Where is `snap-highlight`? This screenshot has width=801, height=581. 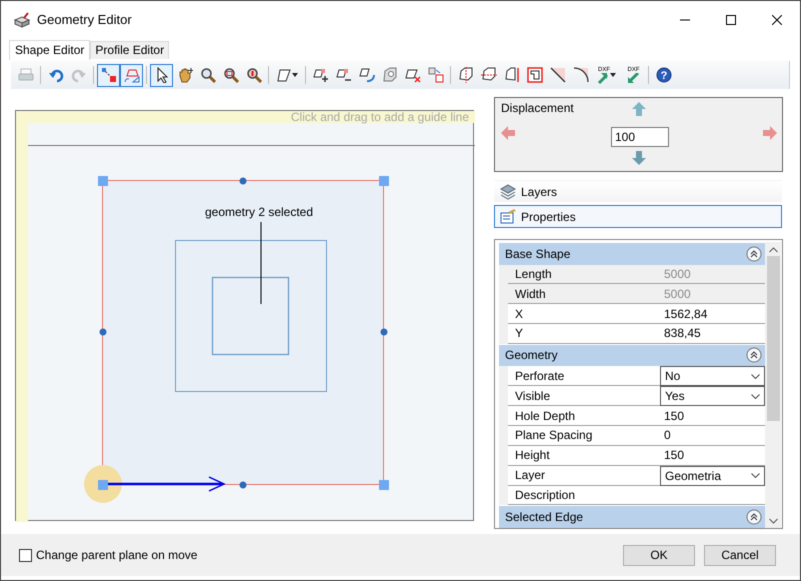 snap-highlight is located at coordinates (103, 484).